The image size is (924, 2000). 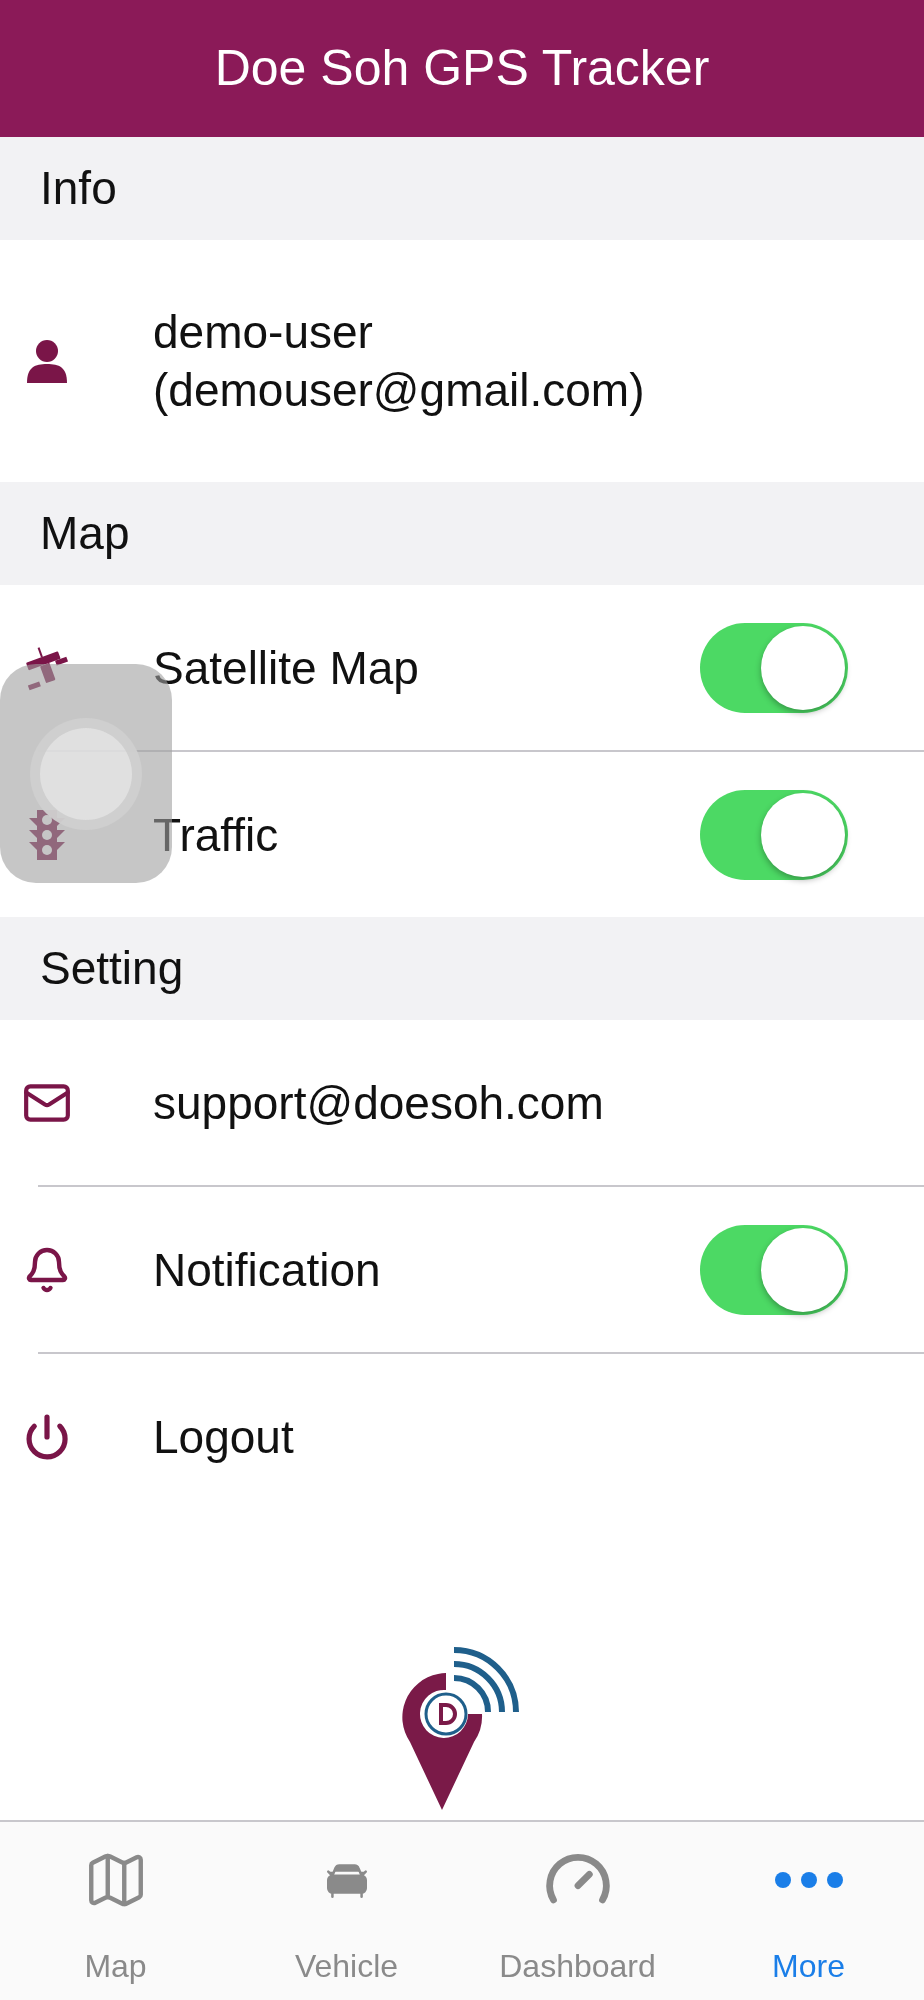 What do you see at coordinates (112, 968) in the screenshot?
I see `section-title: Setting` at bounding box center [112, 968].